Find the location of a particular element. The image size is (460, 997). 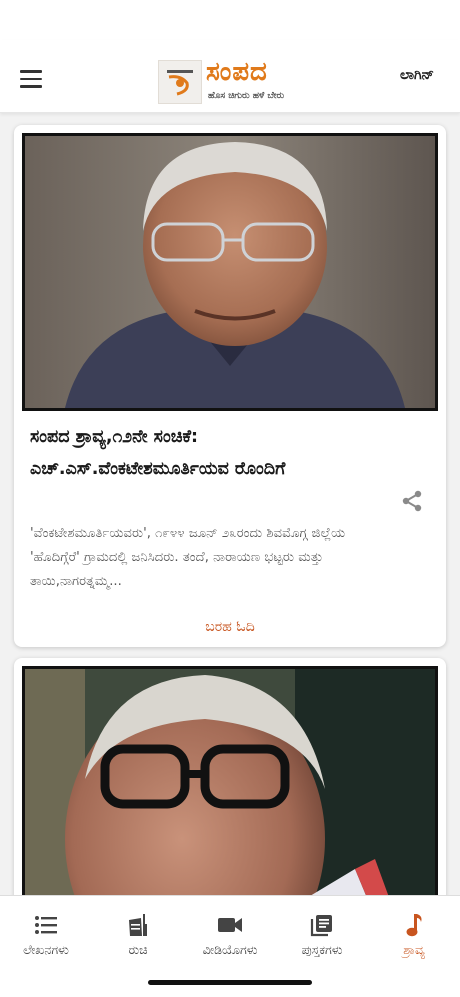

music-note-icon is located at coordinates (414, 925).